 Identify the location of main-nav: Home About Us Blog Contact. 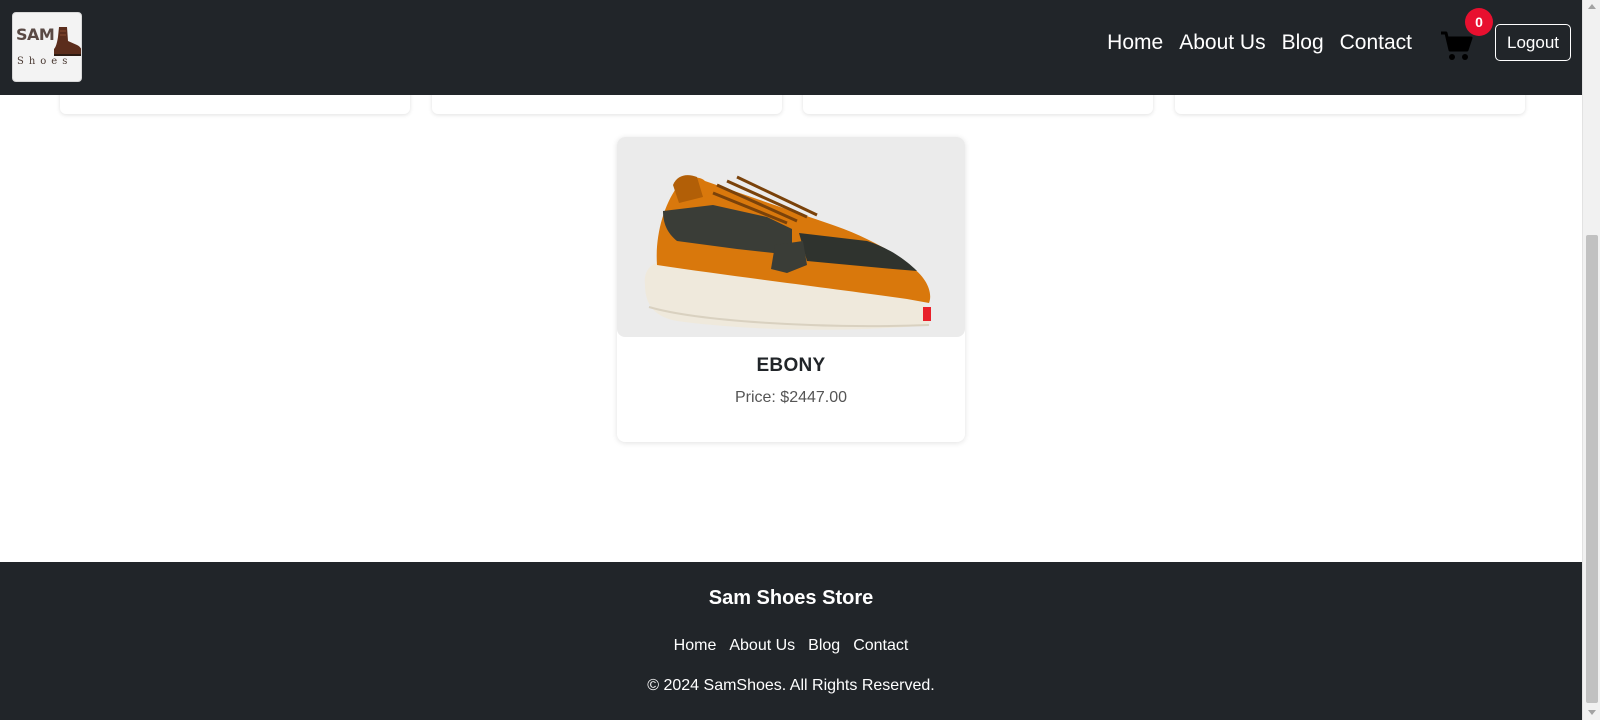
(1259, 43).